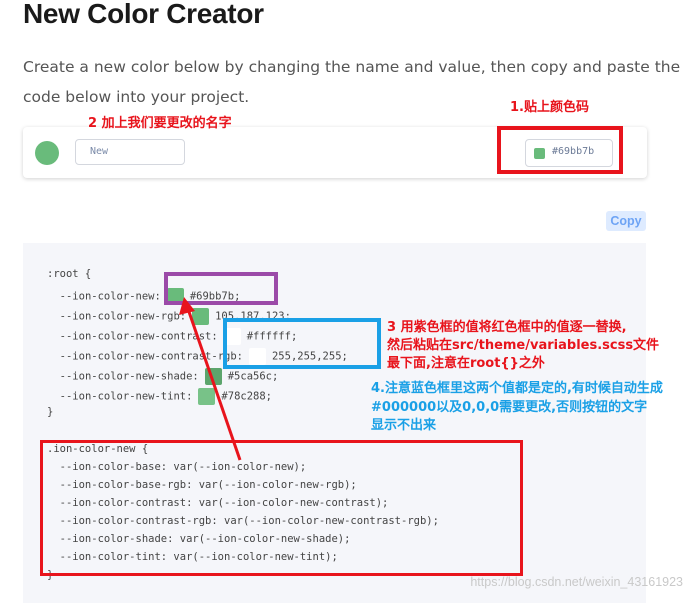  What do you see at coordinates (160, 123) in the screenshot?
I see `annotation-2: 2 加上我们要更改的名字` at bounding box center [160, 123].